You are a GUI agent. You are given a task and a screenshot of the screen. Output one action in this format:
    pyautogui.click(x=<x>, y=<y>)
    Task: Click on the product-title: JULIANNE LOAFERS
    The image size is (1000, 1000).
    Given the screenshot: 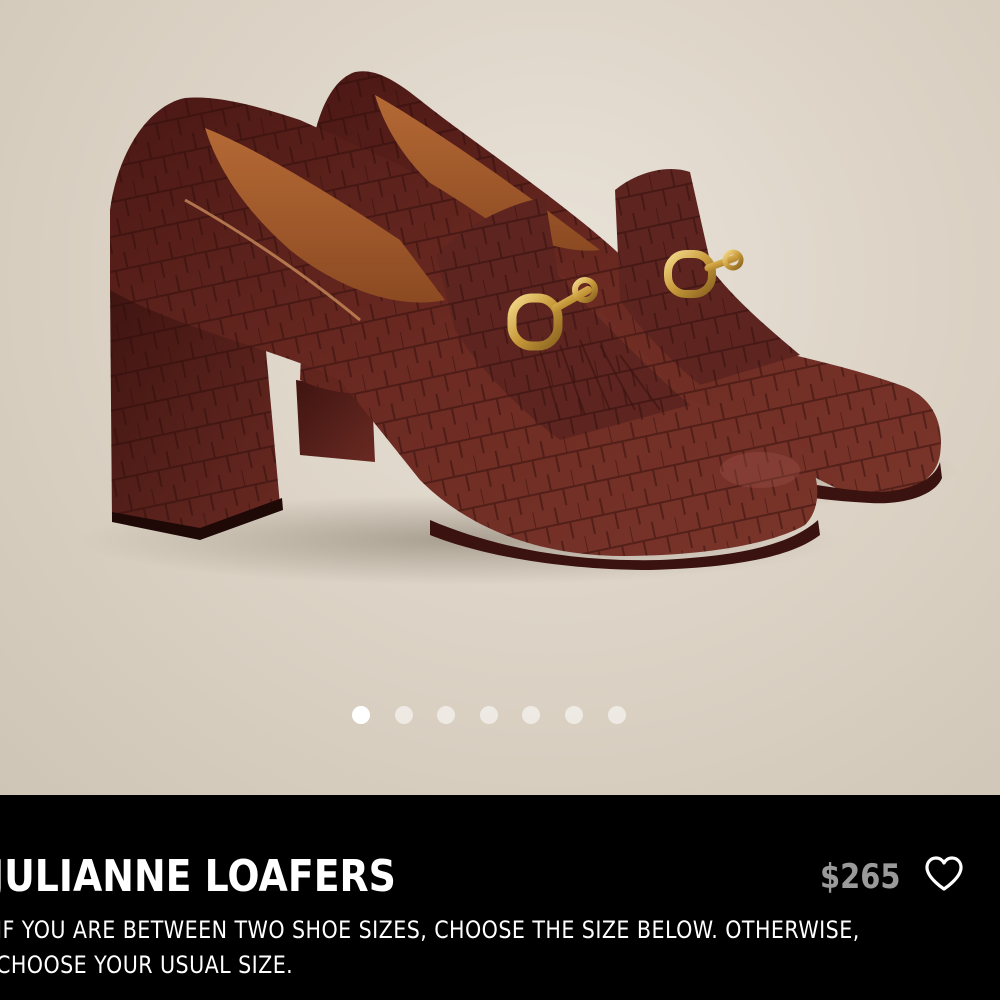 What is the action you would take?
    pyautogui.click(x=198, y=876)
    